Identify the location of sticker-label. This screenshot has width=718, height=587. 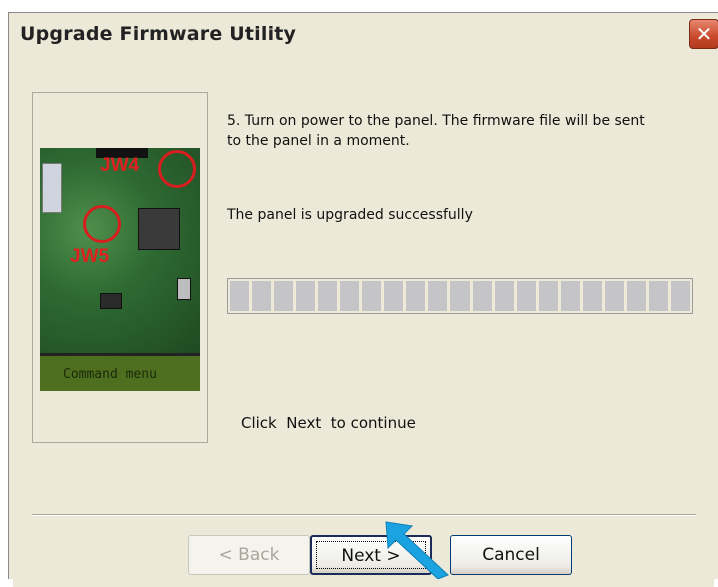
(52, 188).